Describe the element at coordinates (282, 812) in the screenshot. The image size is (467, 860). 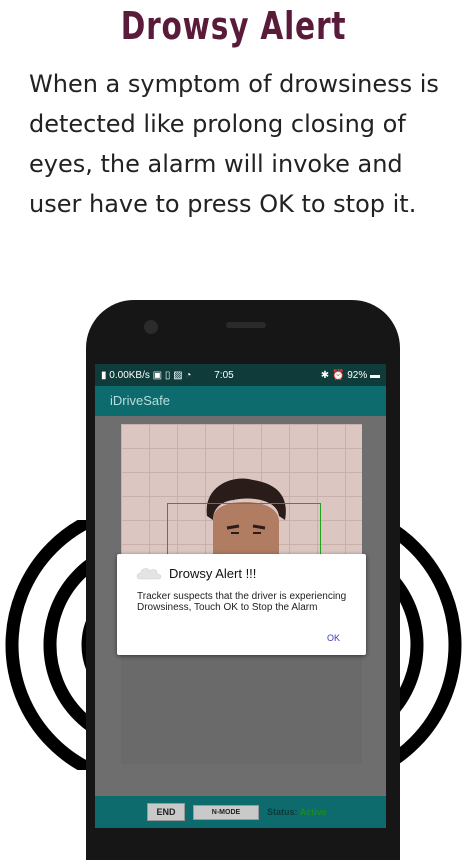
I see `status-label: Status:` at that location.